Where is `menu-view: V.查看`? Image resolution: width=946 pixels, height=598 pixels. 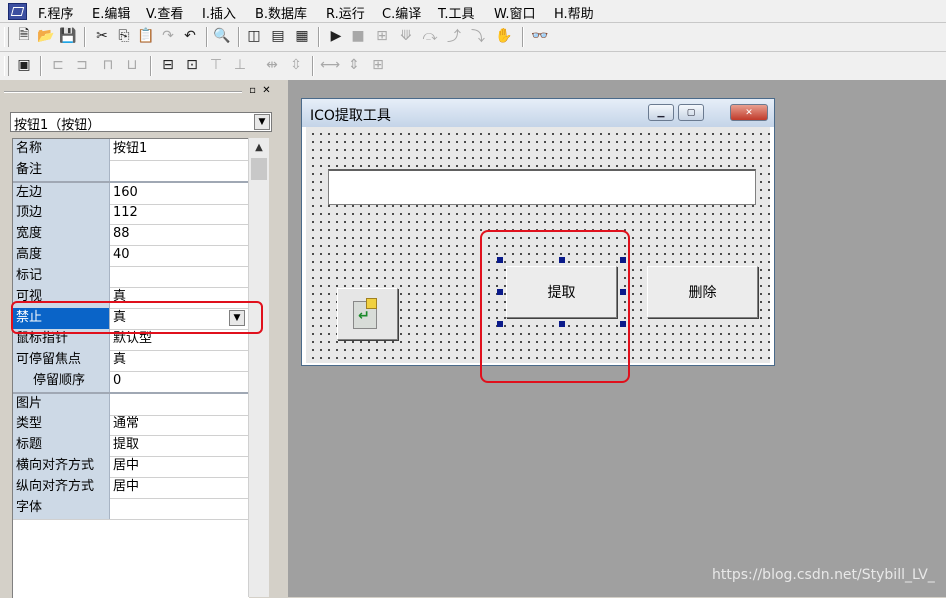 menu-view: V.查看 is located at coordinates (164, 12).